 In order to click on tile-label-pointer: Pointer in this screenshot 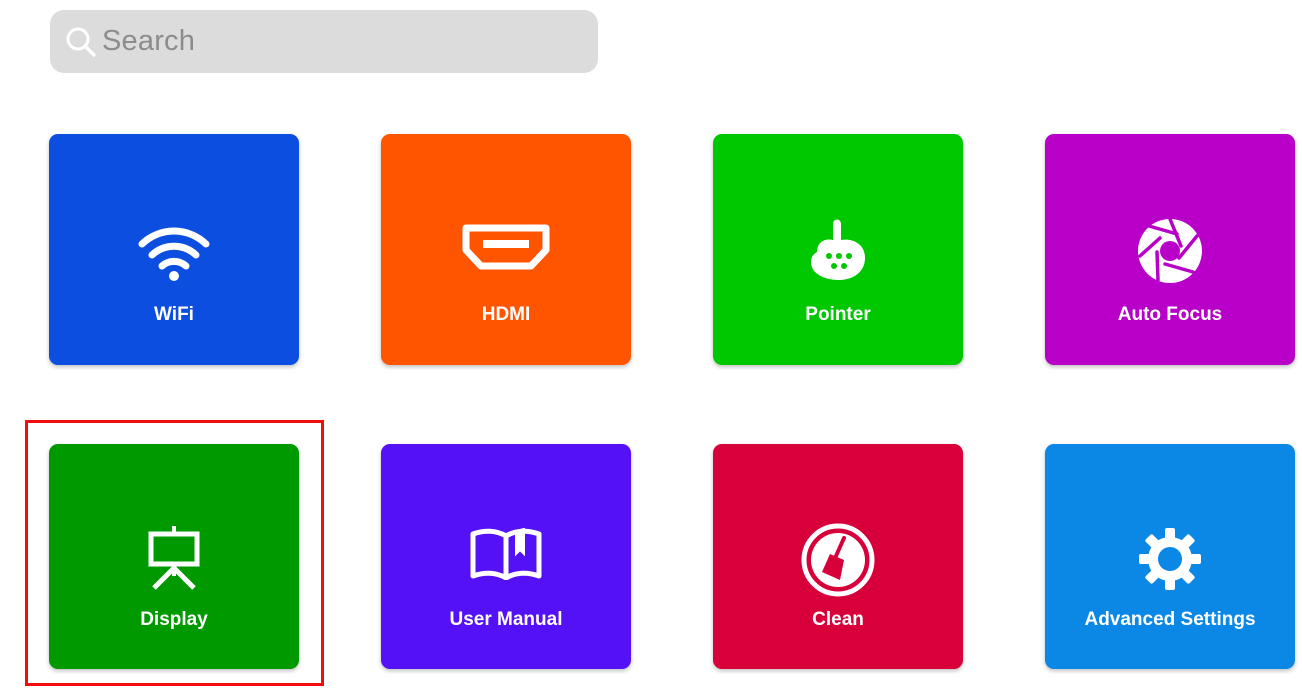, I will do `click(838, 314)`.